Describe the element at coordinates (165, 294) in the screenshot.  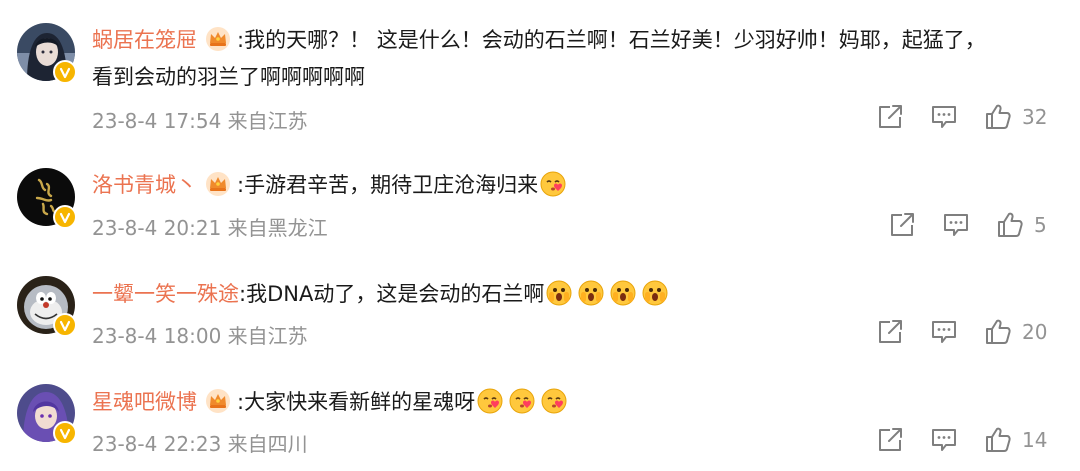
I see `username: 一颦一笑一殊途` at that location.